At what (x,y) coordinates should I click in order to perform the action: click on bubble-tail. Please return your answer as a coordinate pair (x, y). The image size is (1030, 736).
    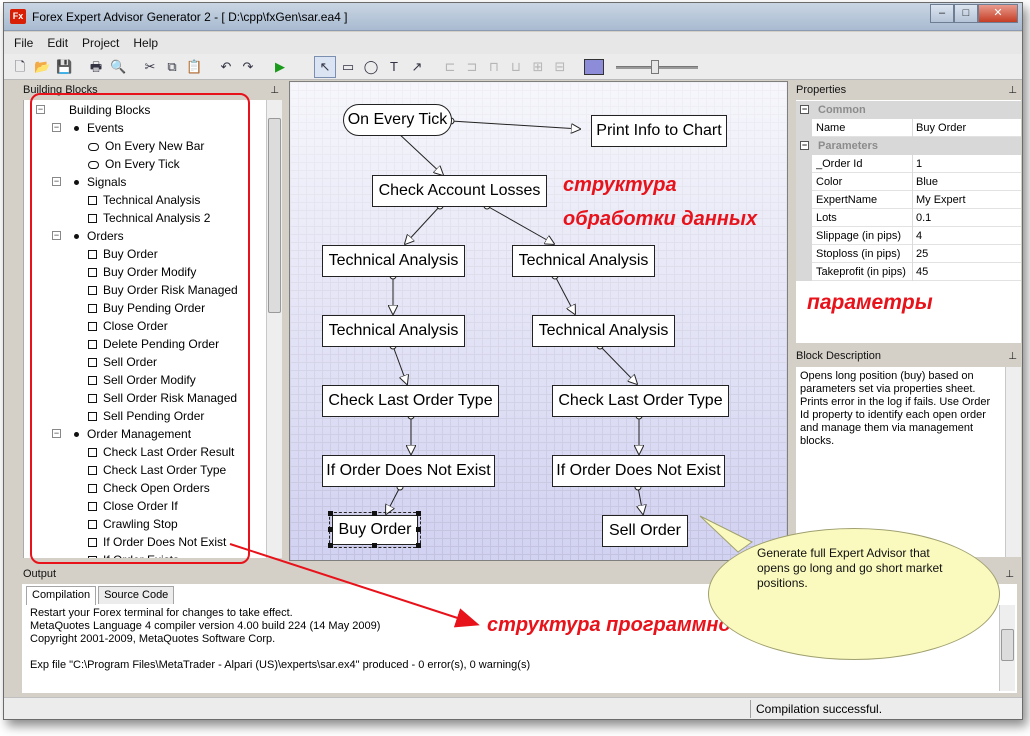
    Looking at the image, I should click on (726, 534).